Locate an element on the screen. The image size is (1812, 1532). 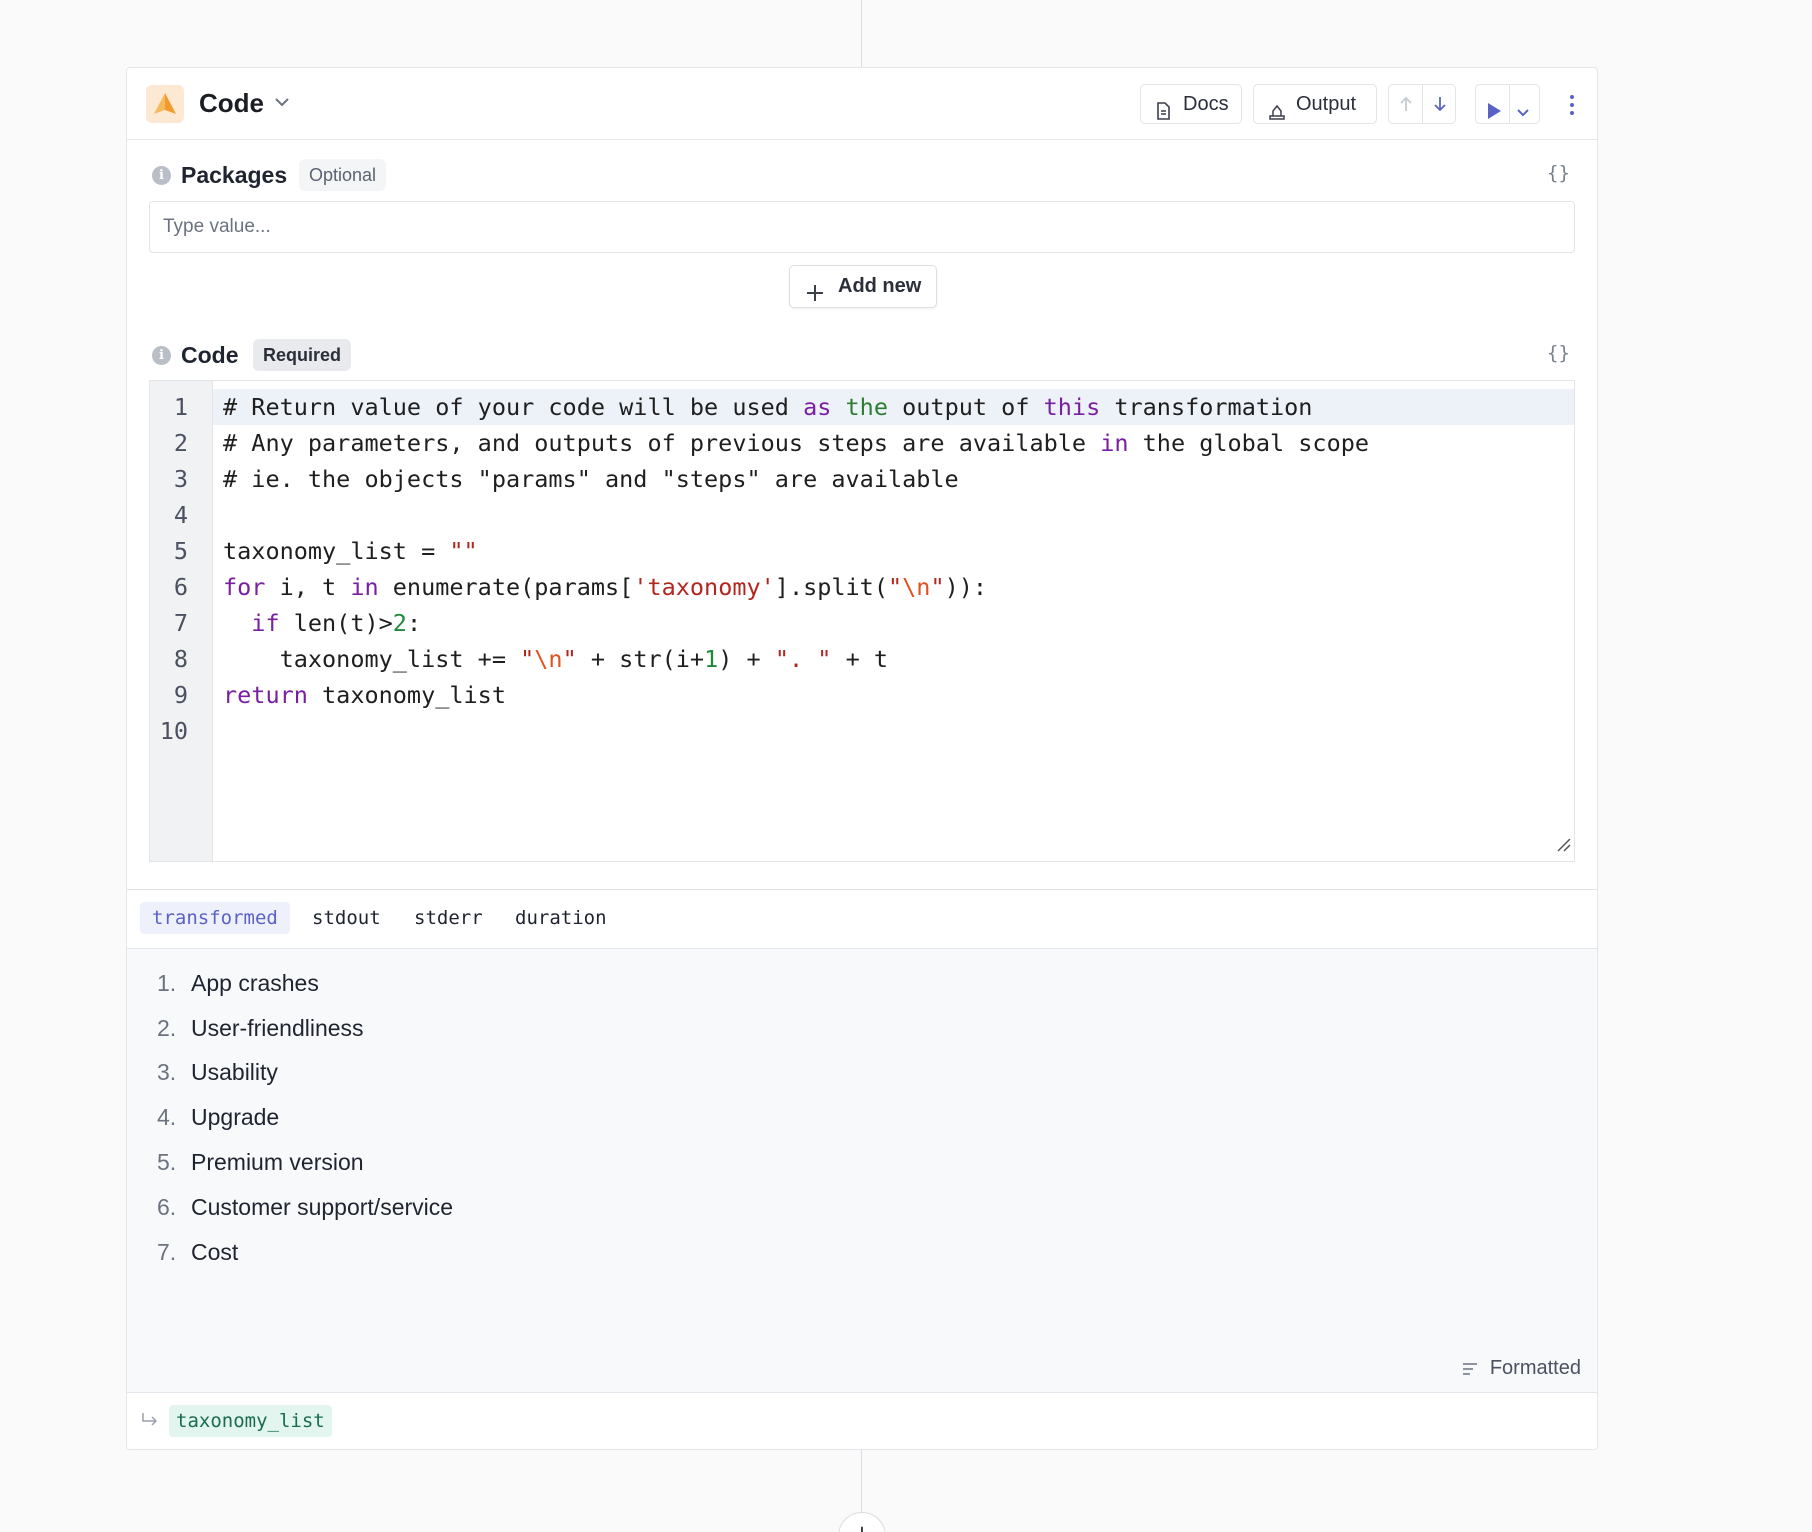
code-line: return taxonomy_list is located at coordinates (364, 695).